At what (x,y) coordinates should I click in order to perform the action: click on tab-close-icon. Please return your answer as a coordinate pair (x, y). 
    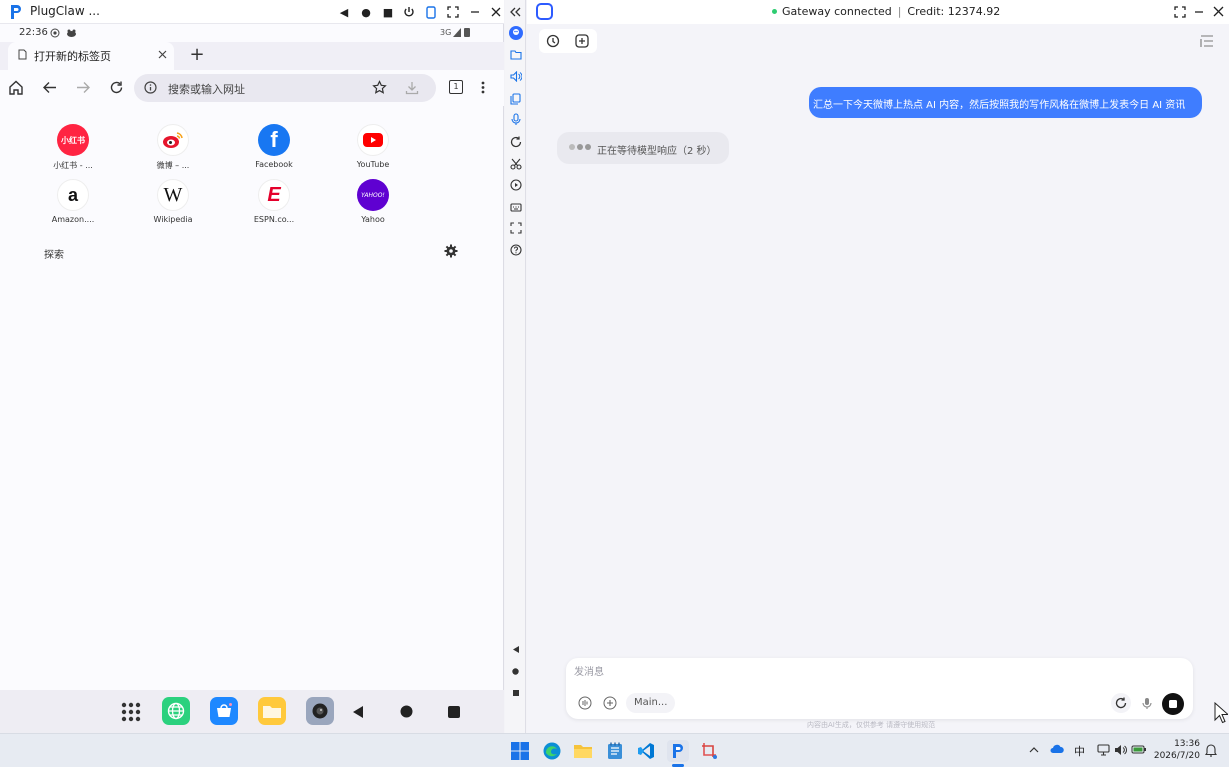
    Looking at the image, I should click on (162, 54).